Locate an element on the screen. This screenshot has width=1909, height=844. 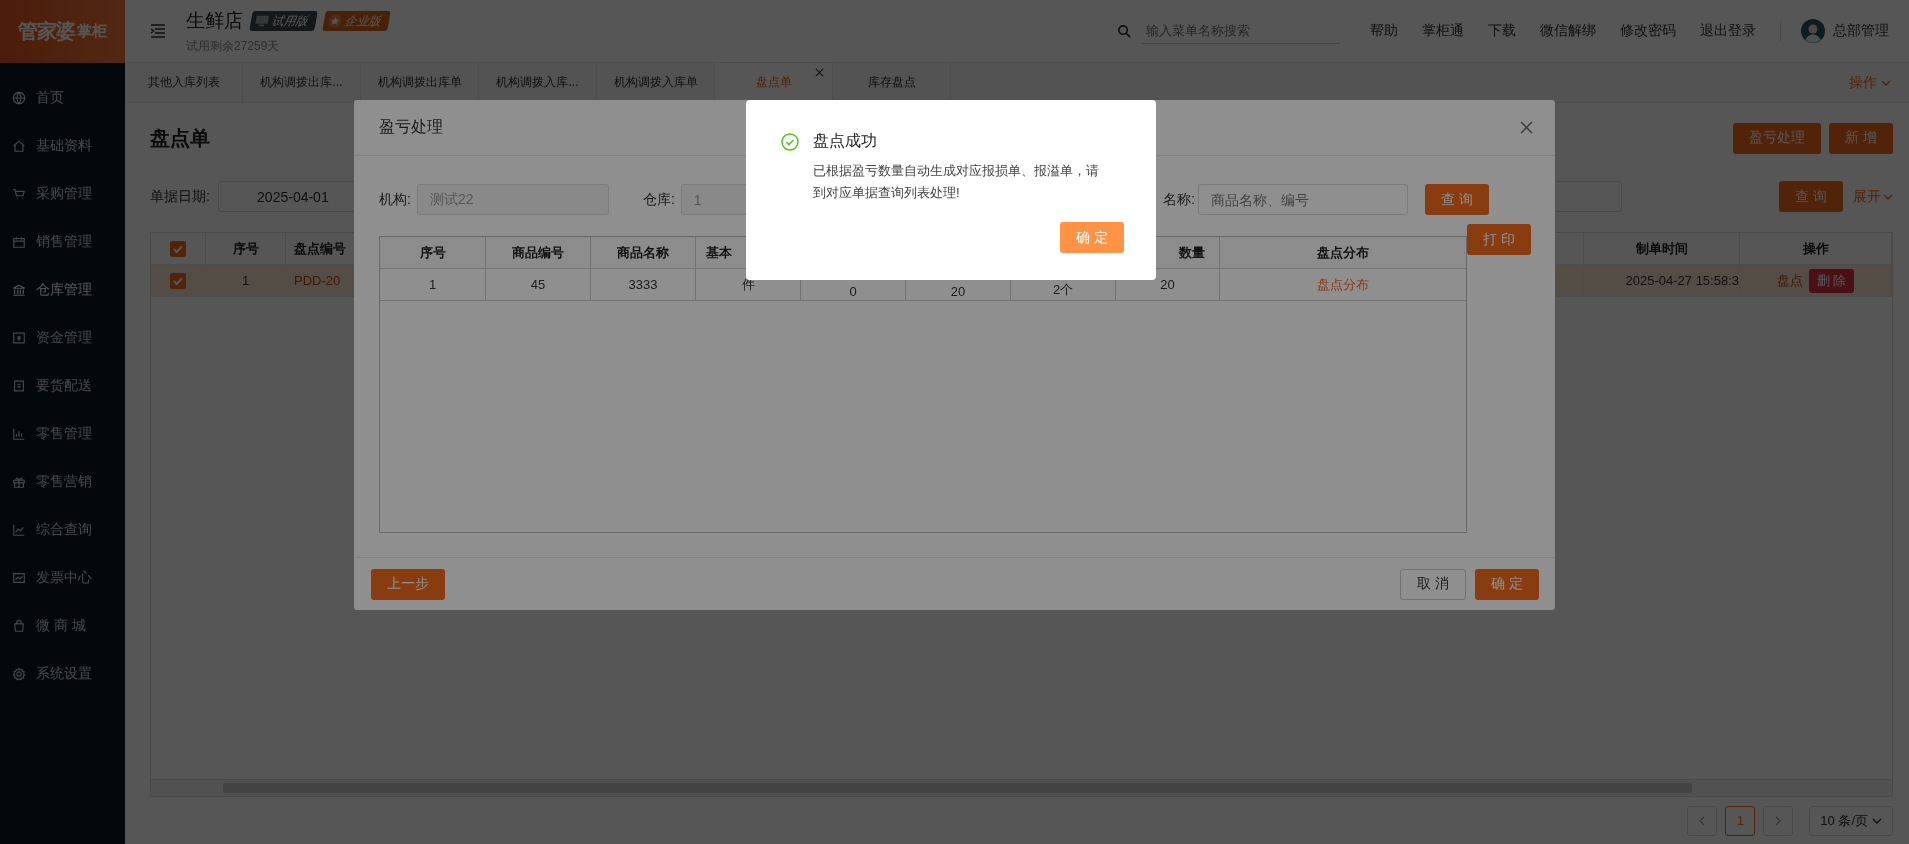
avatar-icon is located at coordinates (1813, 31).